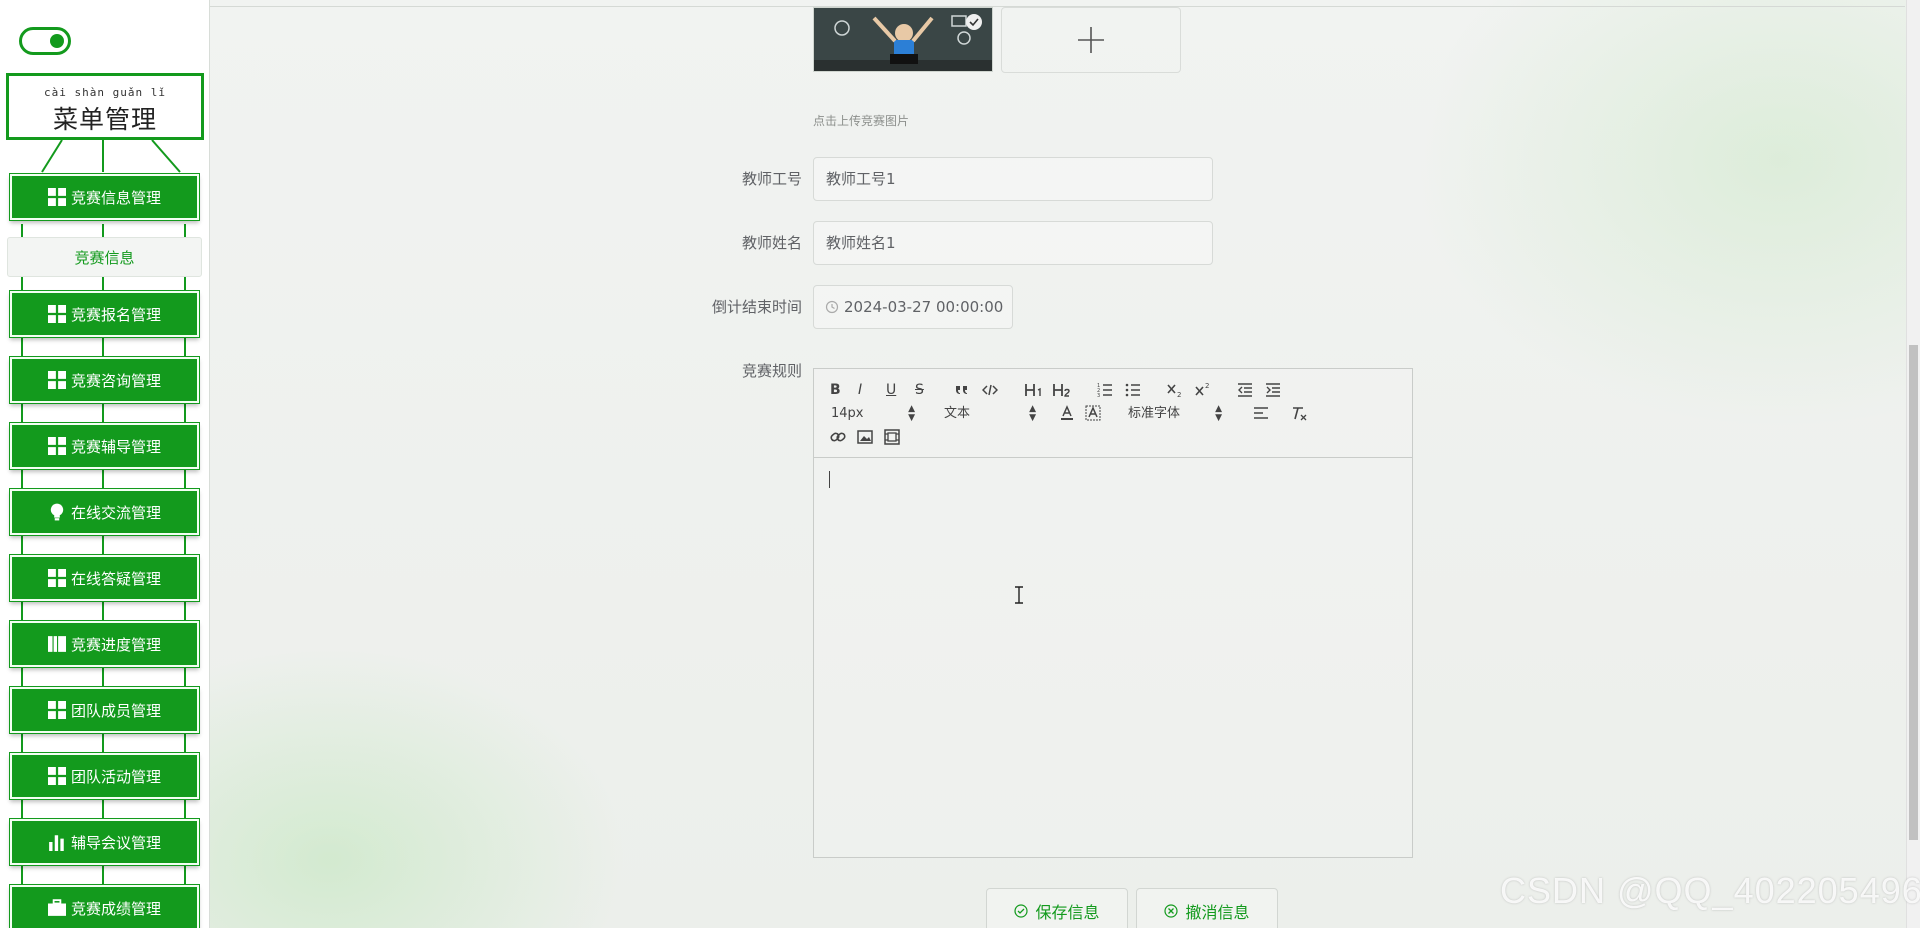  I want to click on teacher-id-input: 教师工号1, so click(1013, 179).